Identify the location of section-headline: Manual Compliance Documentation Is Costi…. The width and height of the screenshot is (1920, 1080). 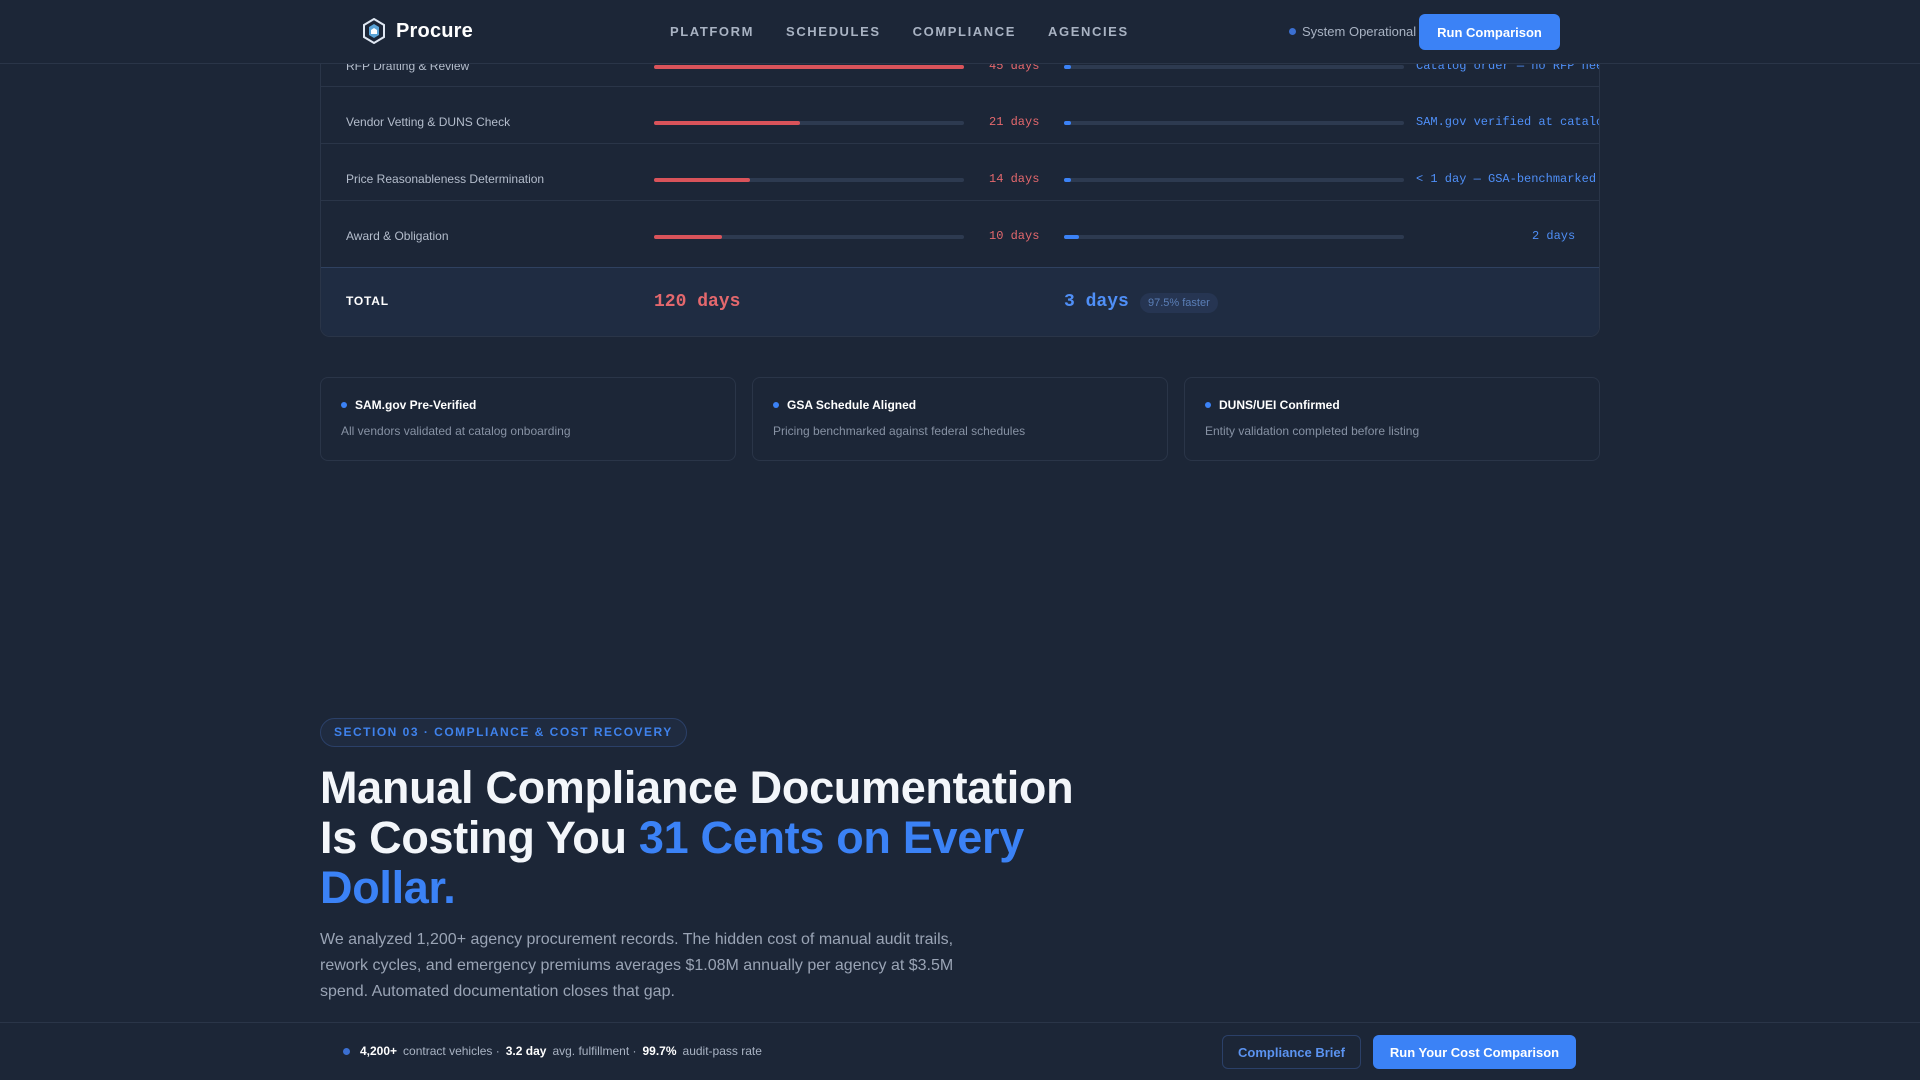
(710, 838).